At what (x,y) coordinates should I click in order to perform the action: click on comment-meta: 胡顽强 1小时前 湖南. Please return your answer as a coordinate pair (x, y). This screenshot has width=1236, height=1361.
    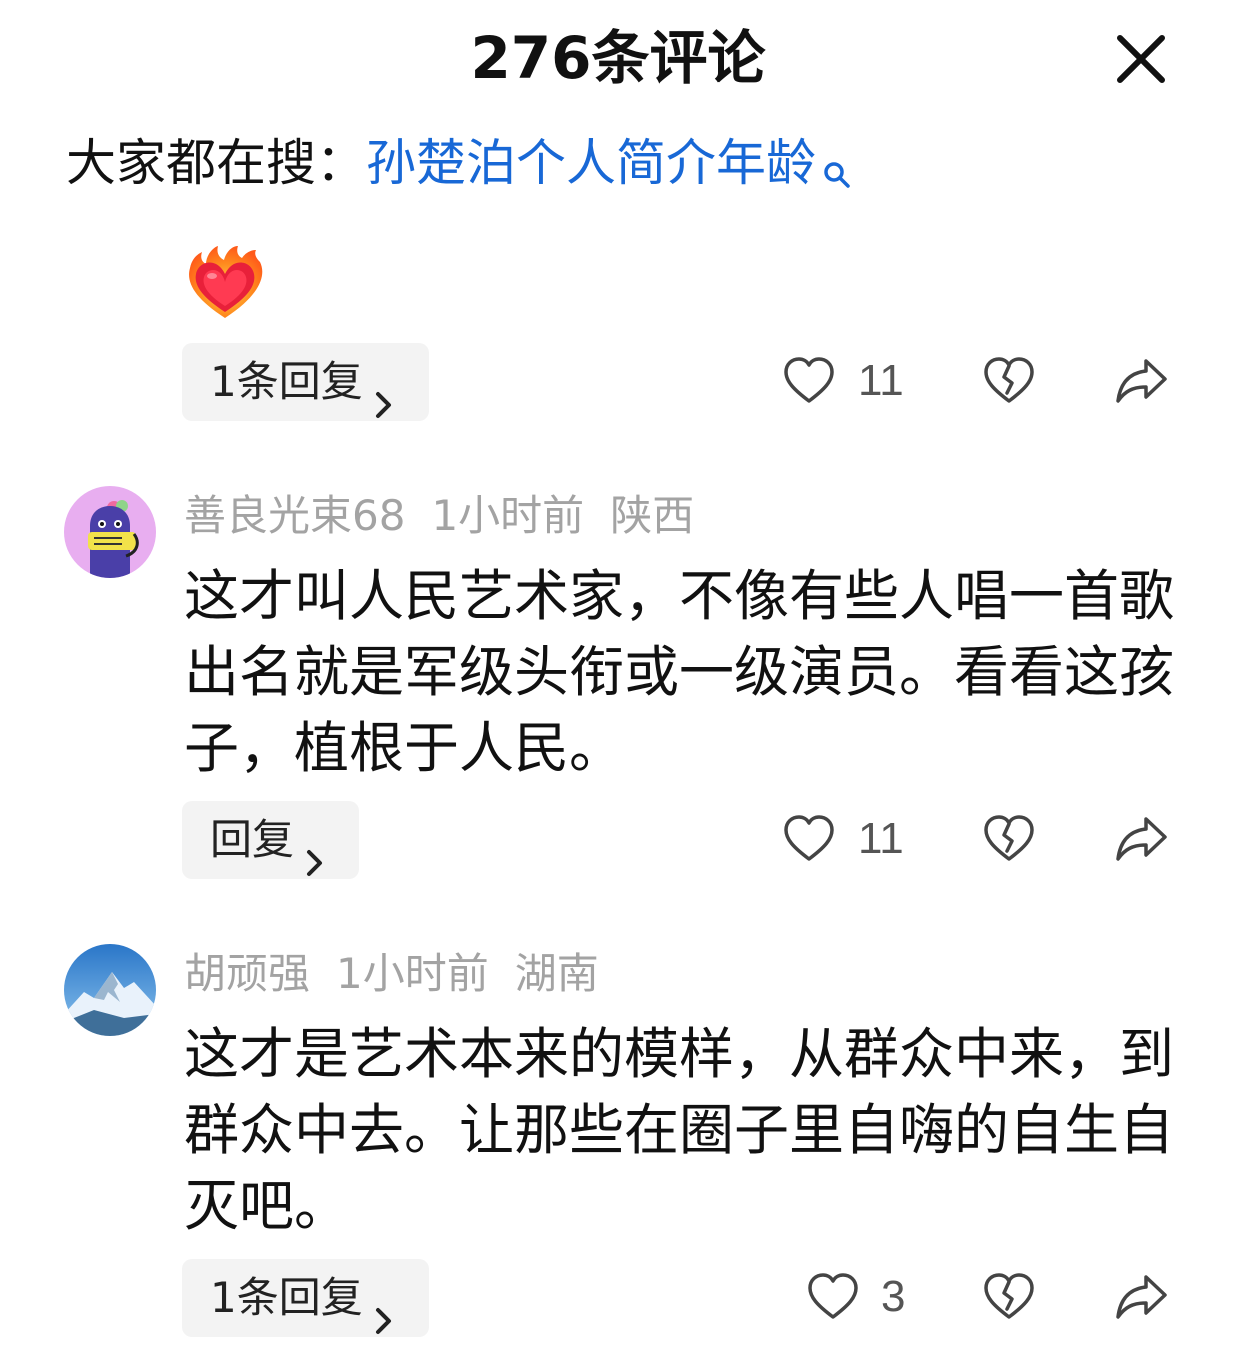
    Looking at the image, I should click on (404, 974).